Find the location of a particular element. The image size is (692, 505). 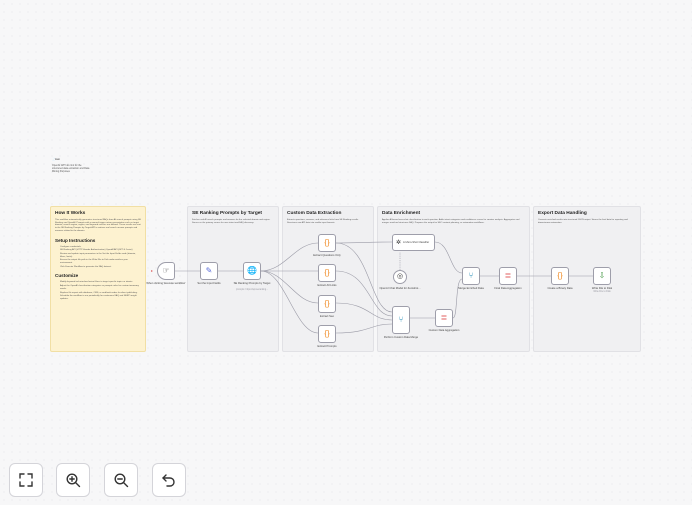

classifier-label: AI Zero-Shot Classifier is located at coordinates (416, 242).